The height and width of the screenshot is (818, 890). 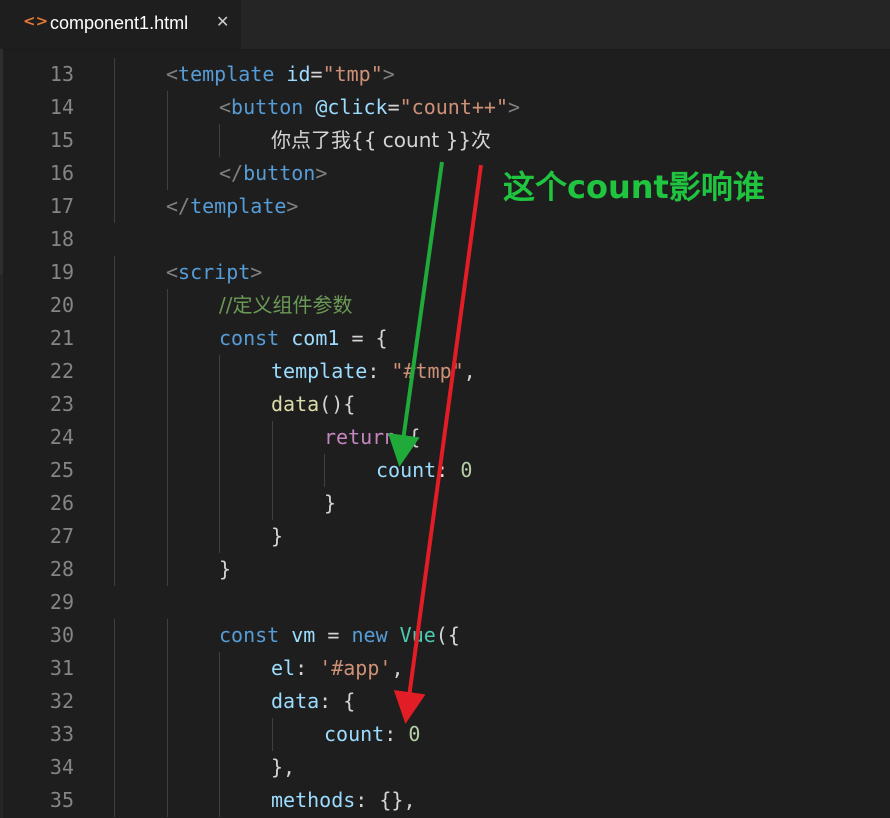 I want to click on red-arrow, so click(x=438, y=444).